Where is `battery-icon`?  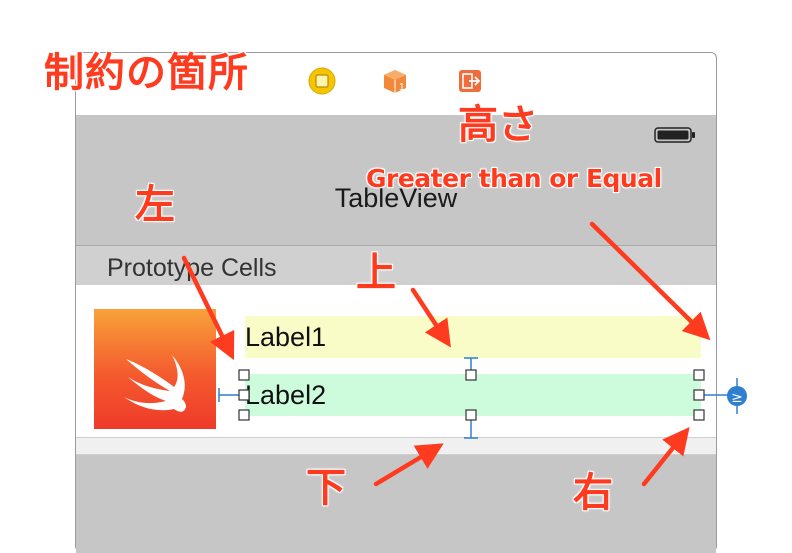
battery-icon is located at coordinates (674, 135).